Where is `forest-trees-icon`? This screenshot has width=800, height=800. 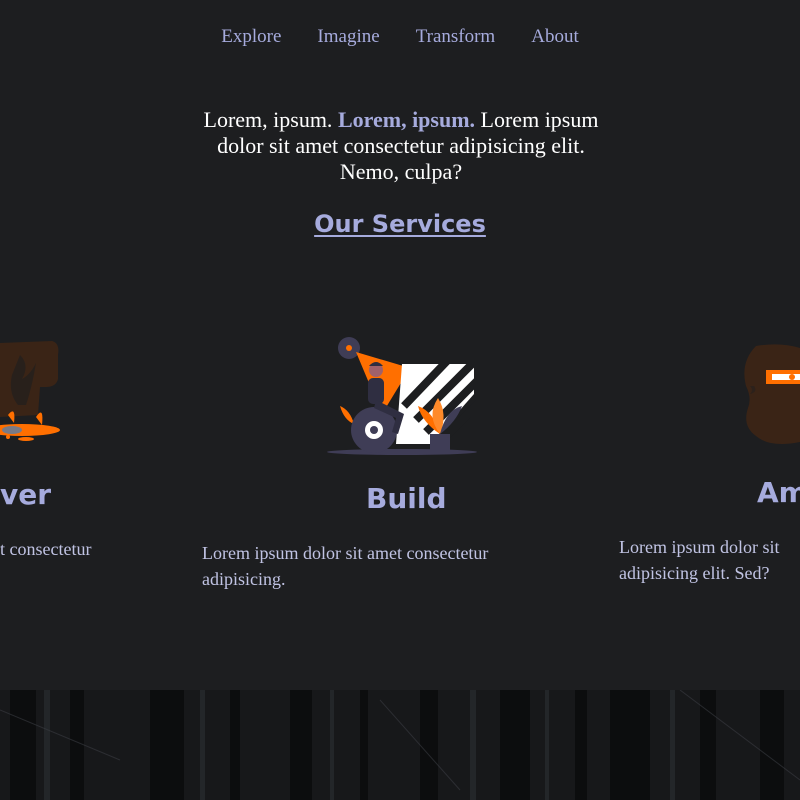 forest-trees-icon is located at coordinates (400, 745).